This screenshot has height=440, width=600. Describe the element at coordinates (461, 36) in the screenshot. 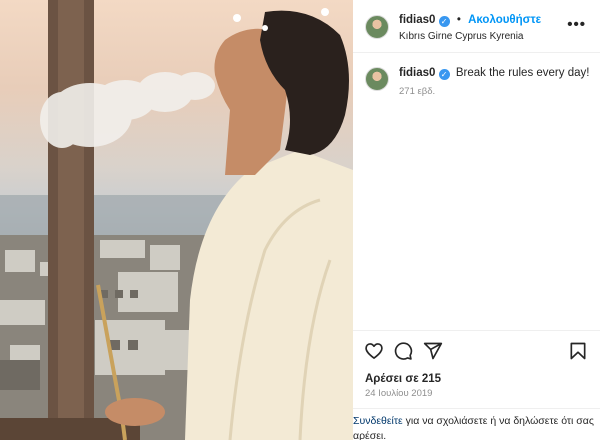

I see `location-link: Kıbrıs Girne Cyprus Kyrenia` at that location.